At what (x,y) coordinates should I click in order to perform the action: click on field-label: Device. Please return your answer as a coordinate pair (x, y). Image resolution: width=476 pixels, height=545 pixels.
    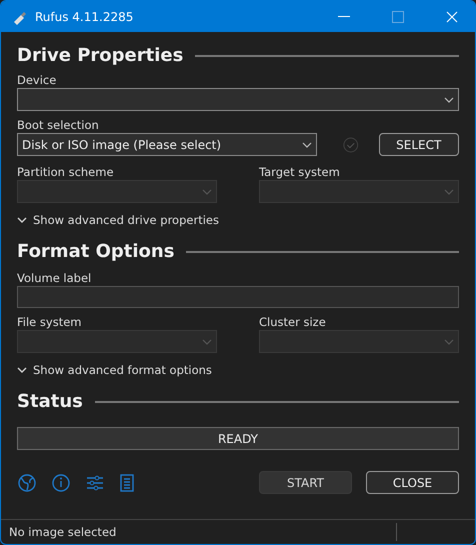
    Looking at the image, I should click on (37, 80).